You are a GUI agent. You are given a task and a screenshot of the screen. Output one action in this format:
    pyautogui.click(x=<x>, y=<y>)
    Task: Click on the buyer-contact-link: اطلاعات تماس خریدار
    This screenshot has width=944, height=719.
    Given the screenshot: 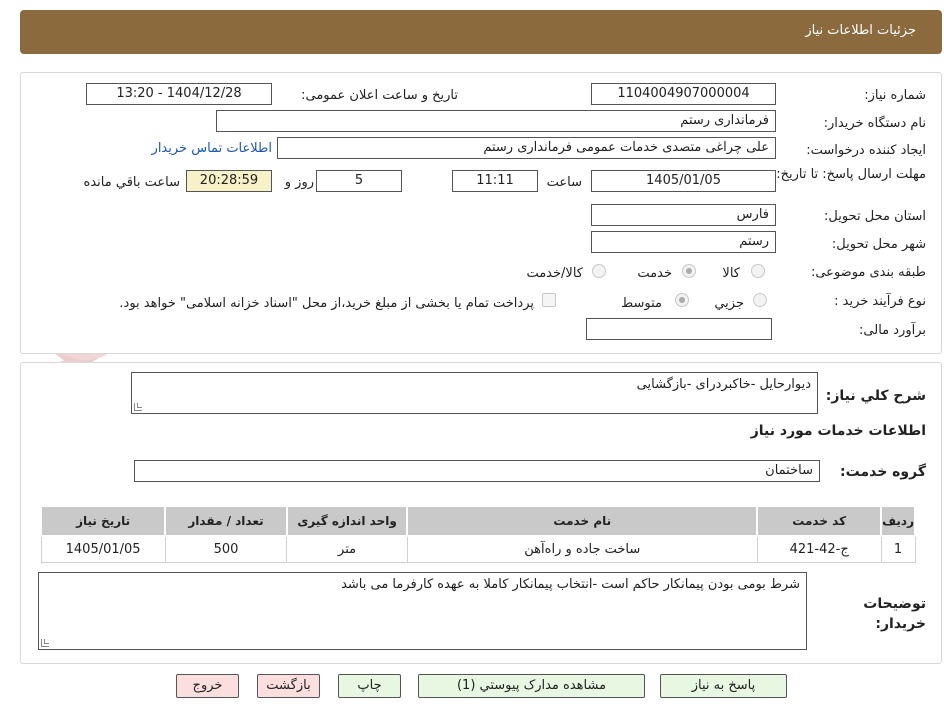 What is the action you would take?
    pyautogui.click(x=212, y=148)
    